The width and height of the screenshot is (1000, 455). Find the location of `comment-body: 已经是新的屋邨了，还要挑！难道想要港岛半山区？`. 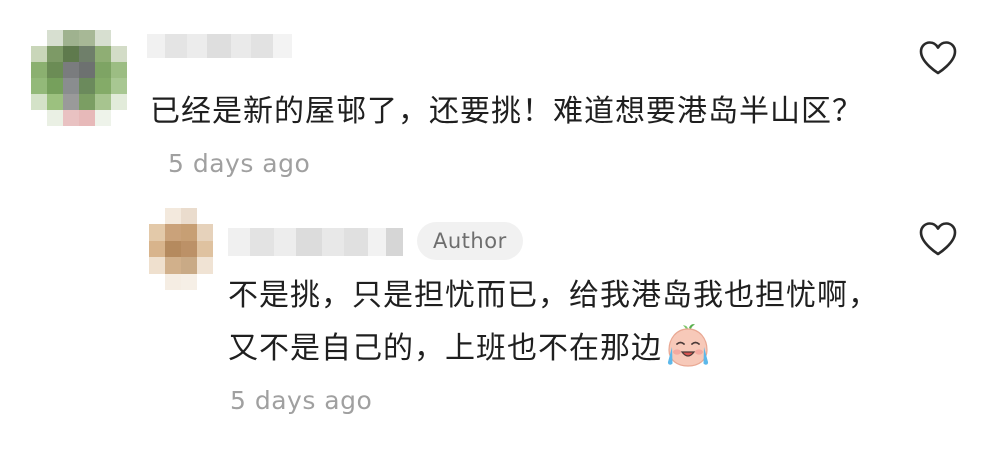

comment-body: 已经是新的屋邨了，还要挑！难道想要港岛半山区？ is located at coordinates (506, 111).